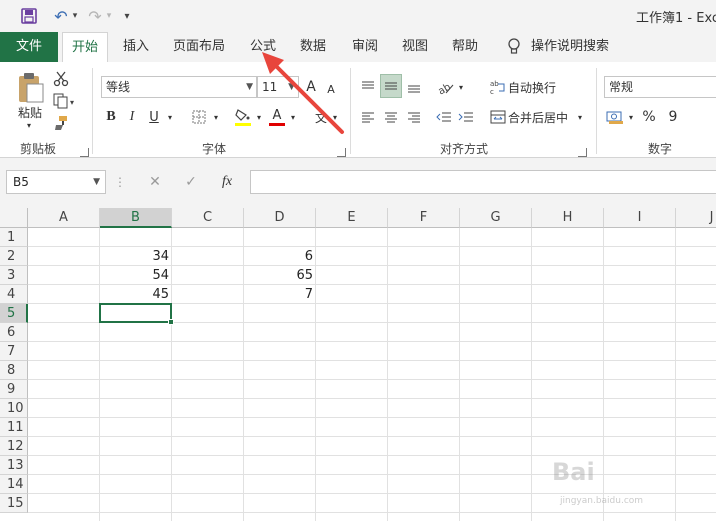  What do you see at coordinates (14, 237) in the screenshot?
I see `row-header-1: 1` at bounding box center [14, 237].